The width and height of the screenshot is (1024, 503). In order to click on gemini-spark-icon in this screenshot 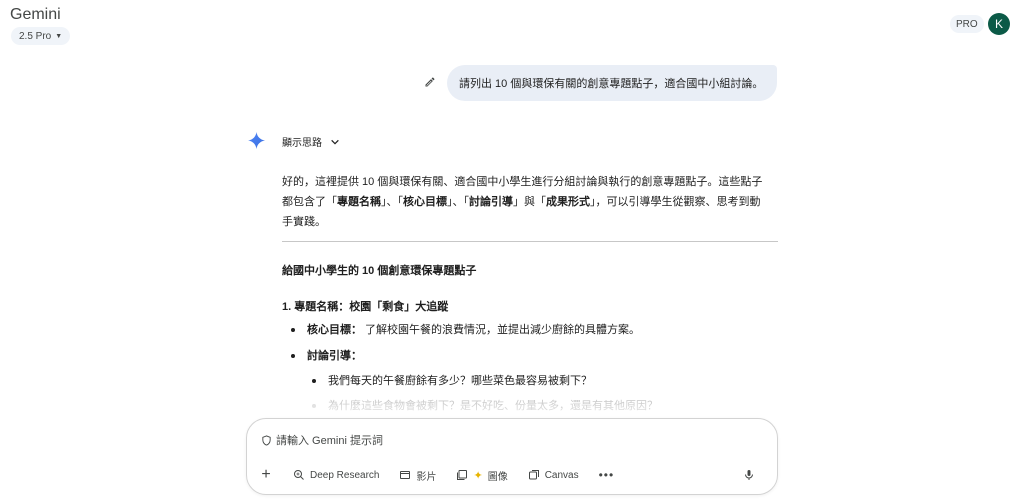, I will do `click(256, 140)`.